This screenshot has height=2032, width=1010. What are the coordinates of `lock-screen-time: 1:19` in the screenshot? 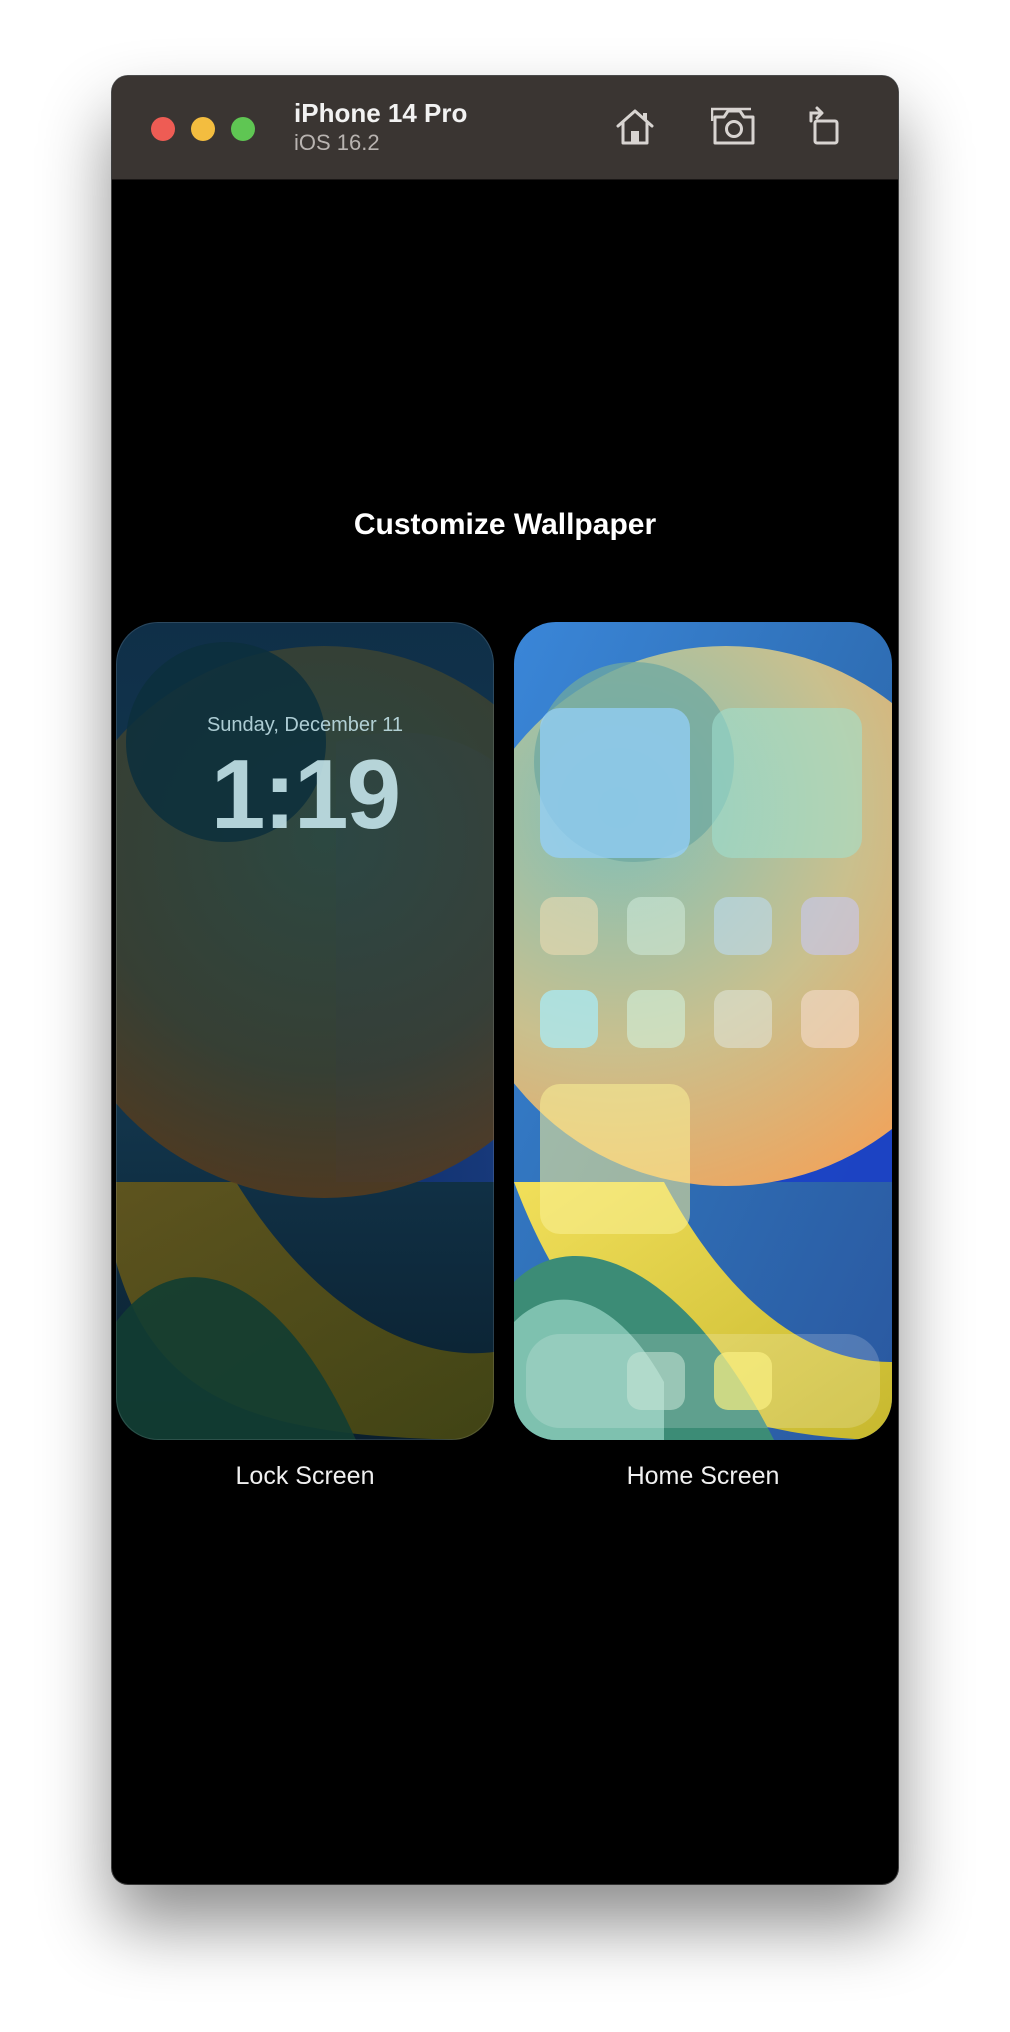 It's located at (305, 794).